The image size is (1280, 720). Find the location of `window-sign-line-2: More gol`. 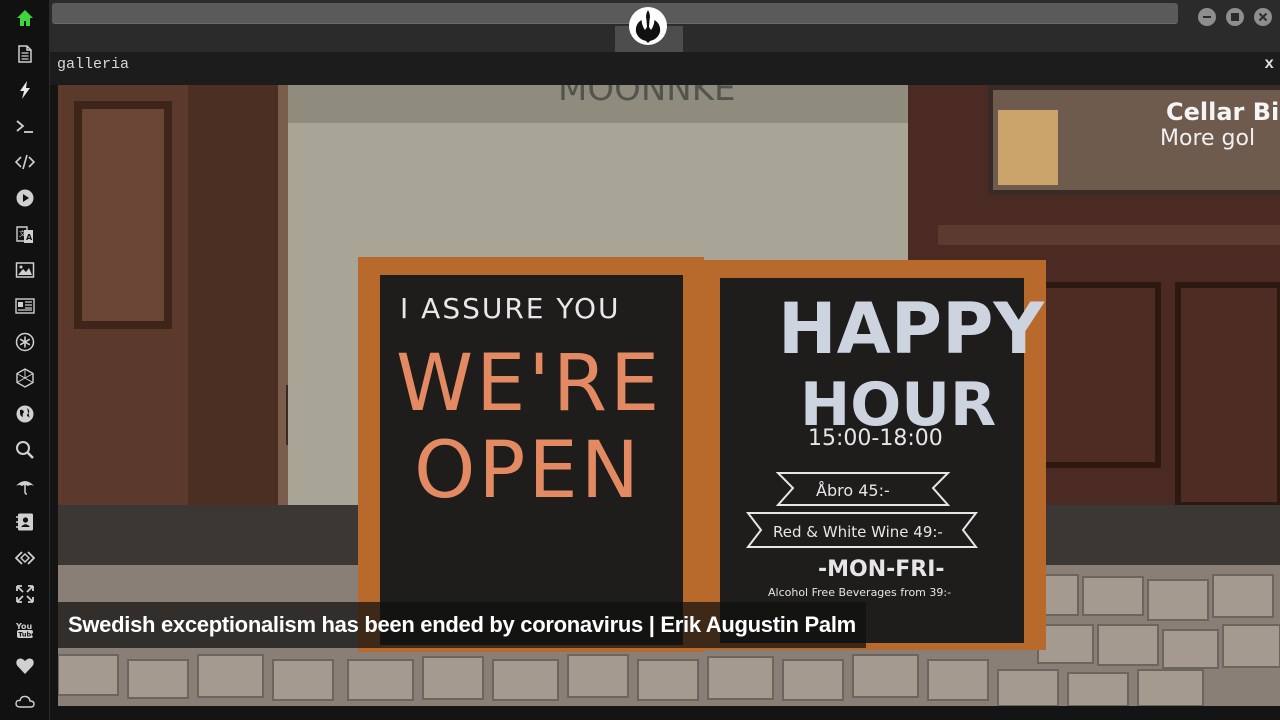

window-sign-line-2: More gol is located at coordinates (1207, 138).